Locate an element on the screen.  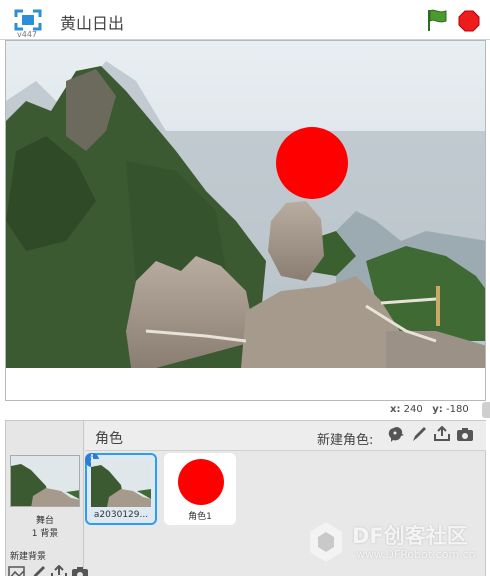
paint-icon is located at coordinates (38, 570).